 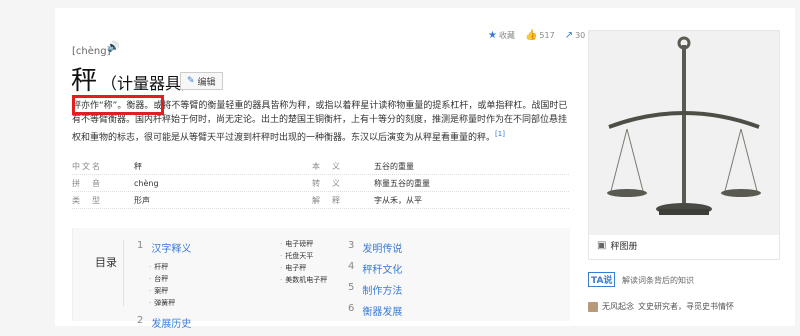 I want to click on star-icon: ★, so click(x=492, y=35).